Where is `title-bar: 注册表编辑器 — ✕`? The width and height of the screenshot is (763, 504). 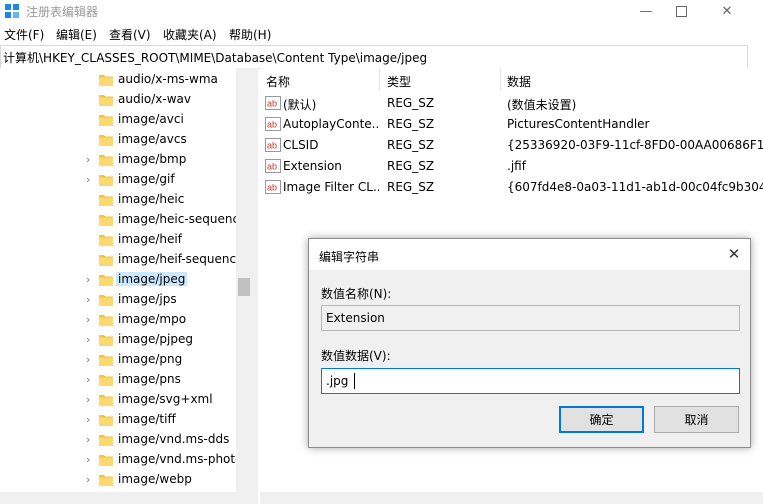
title-bar: 注册表编辑器 — ✕ is located at coordinates (381, 11).